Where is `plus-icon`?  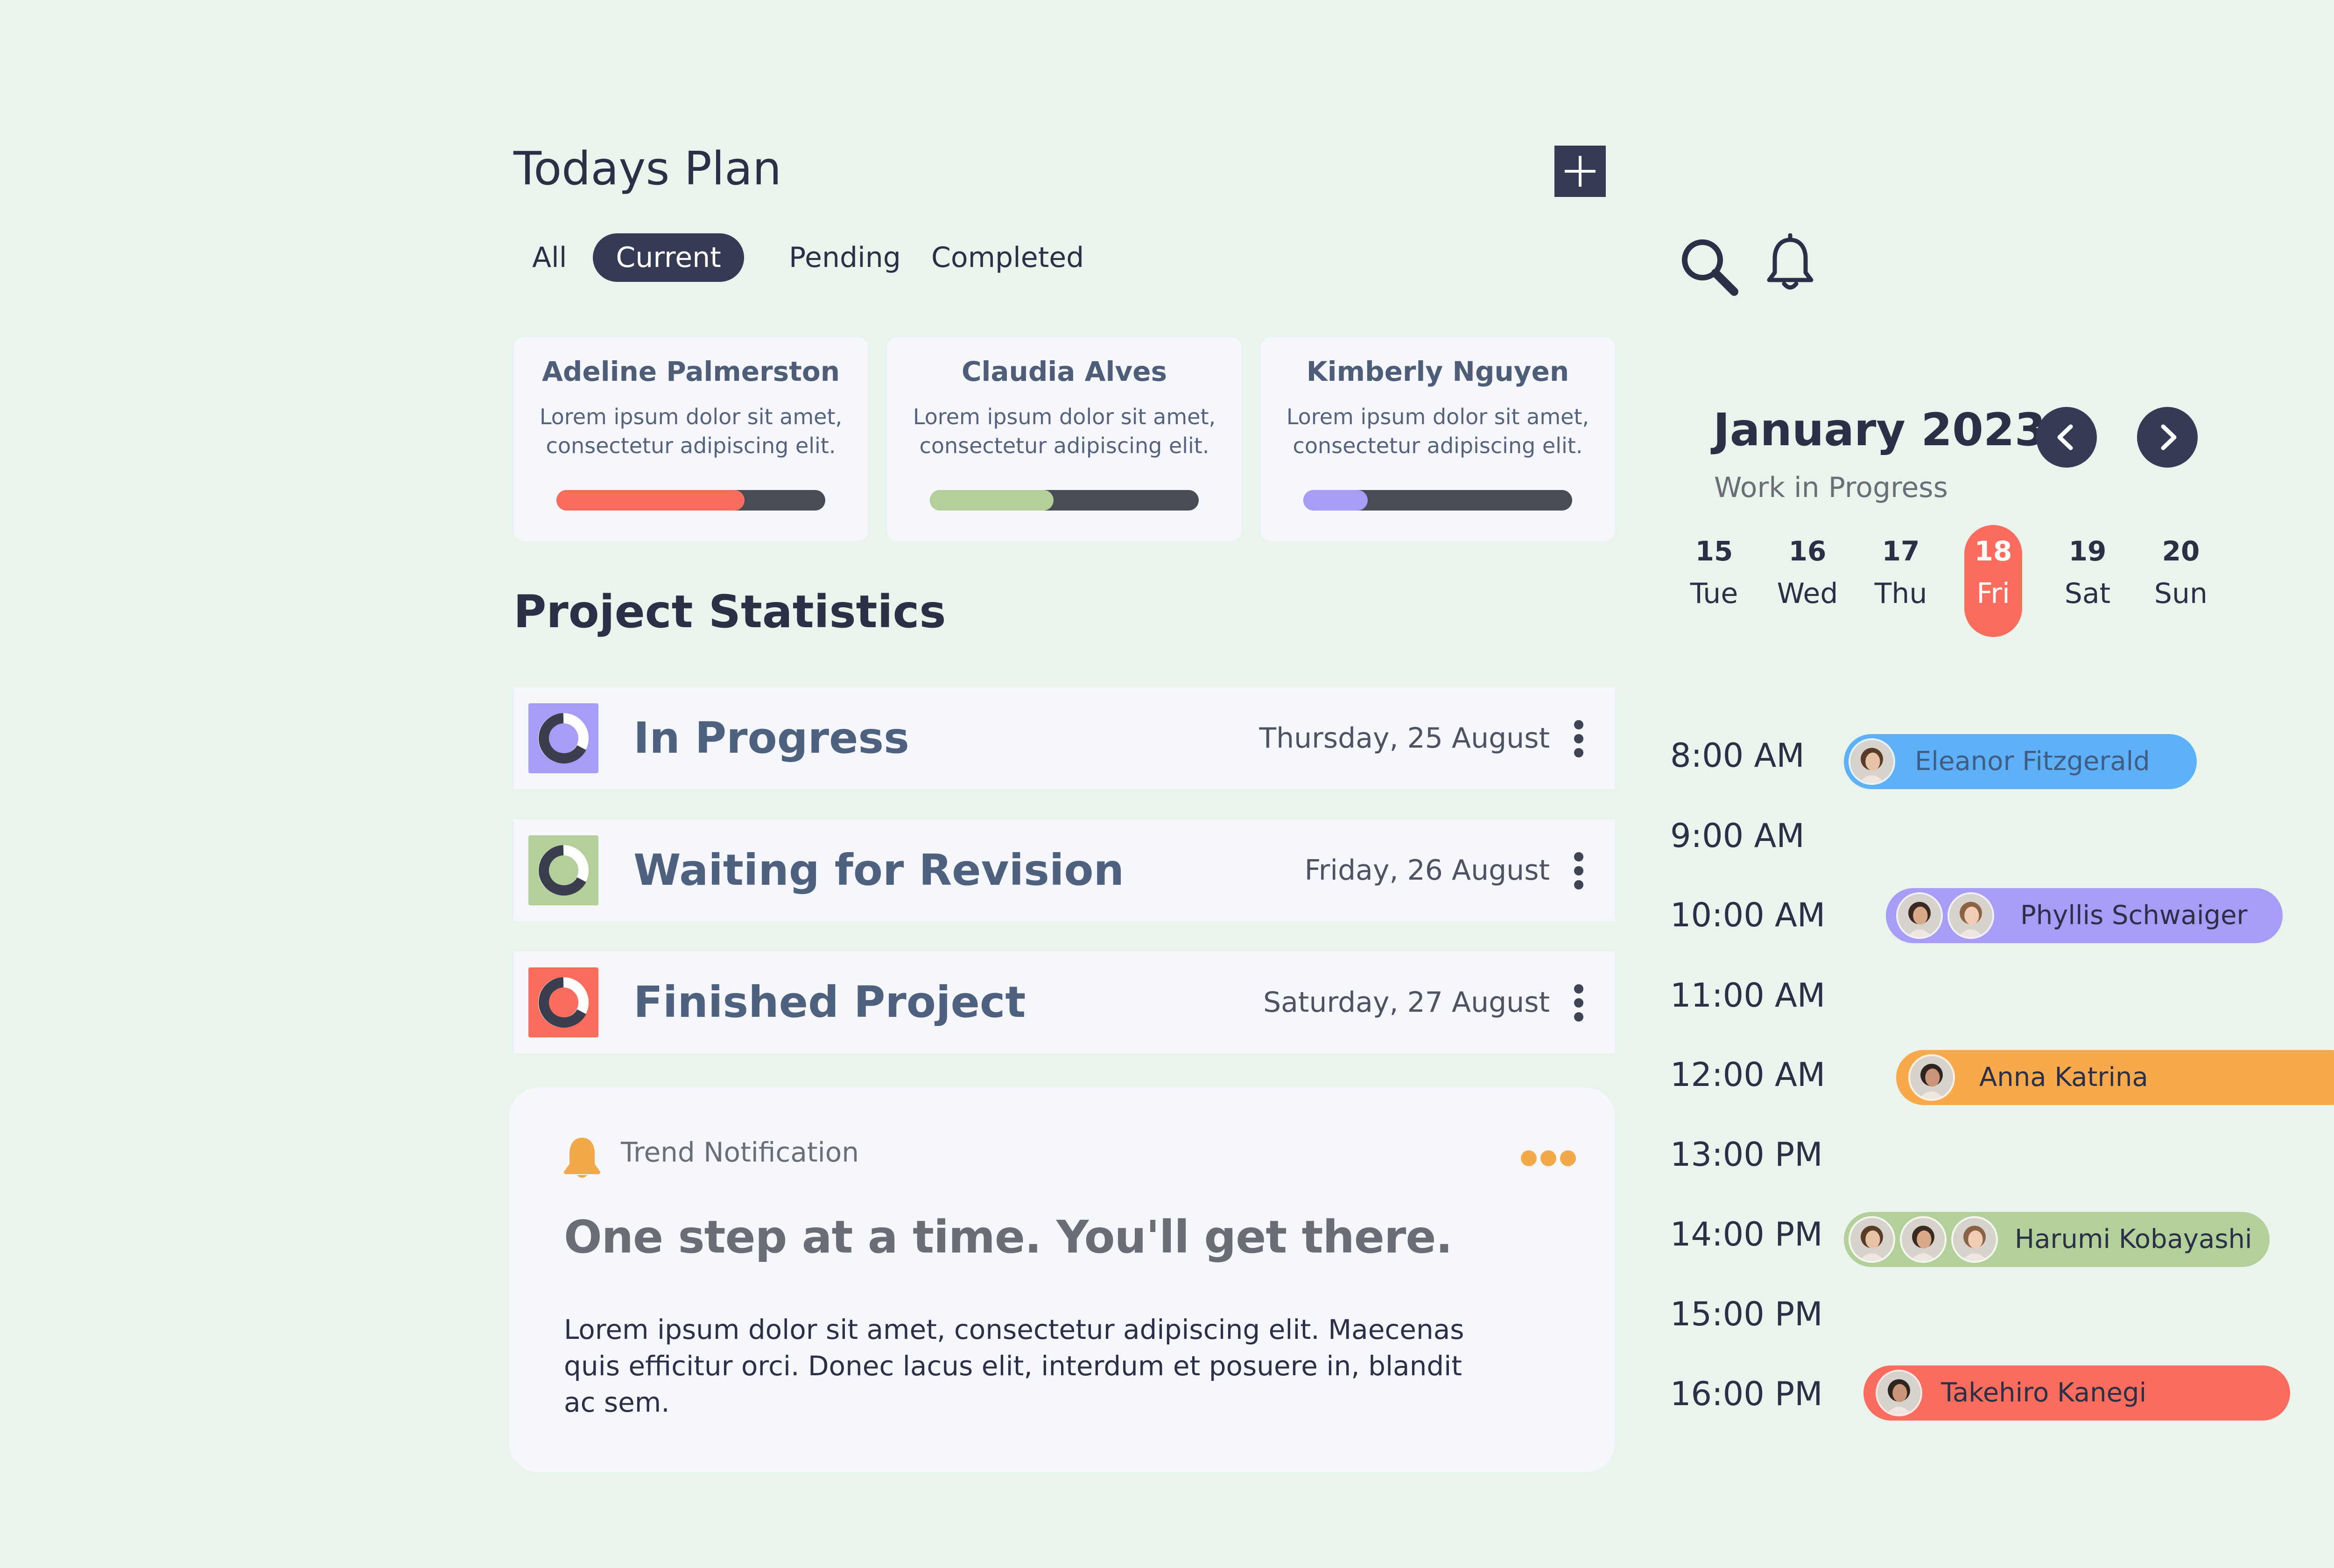
plus-icon is located at coordinates (1580, 171).